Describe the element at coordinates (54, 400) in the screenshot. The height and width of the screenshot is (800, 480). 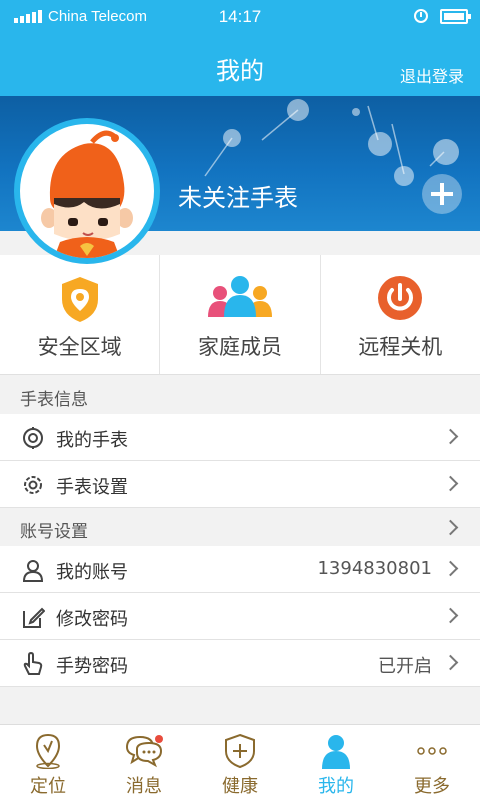
I see `section-title: 手表信息` at that location.